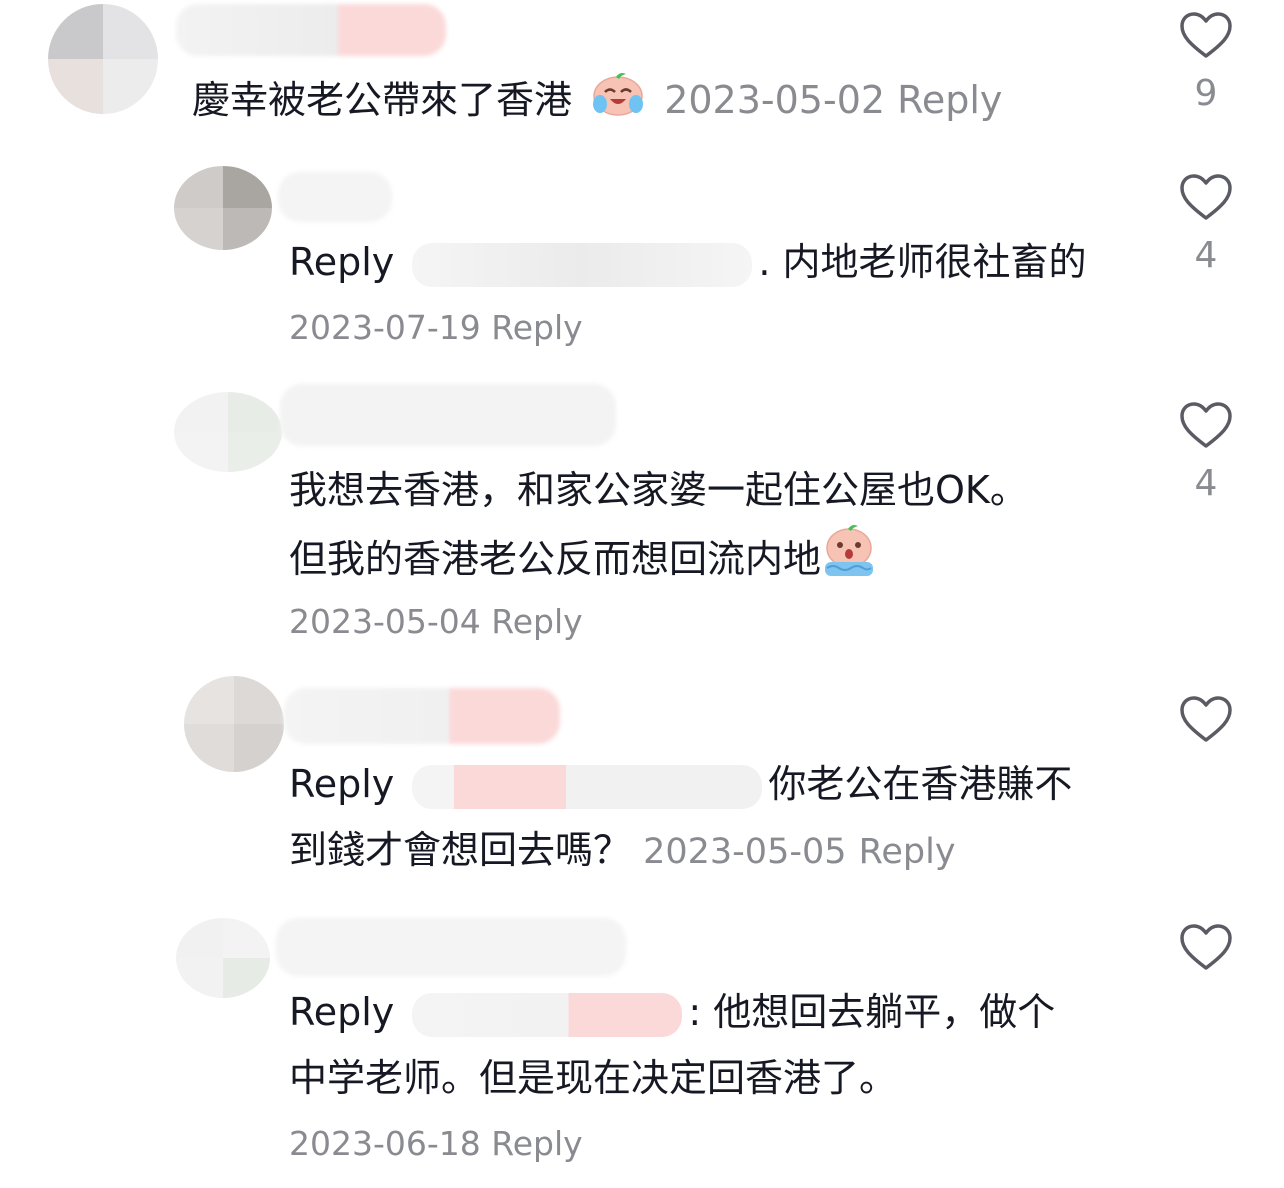 The image size is (1284, 1188). What do you see at coordinates (775, 100) in the screenshot?
I see `comment-date: 2023-05-02` at bounding box center [775, 100].